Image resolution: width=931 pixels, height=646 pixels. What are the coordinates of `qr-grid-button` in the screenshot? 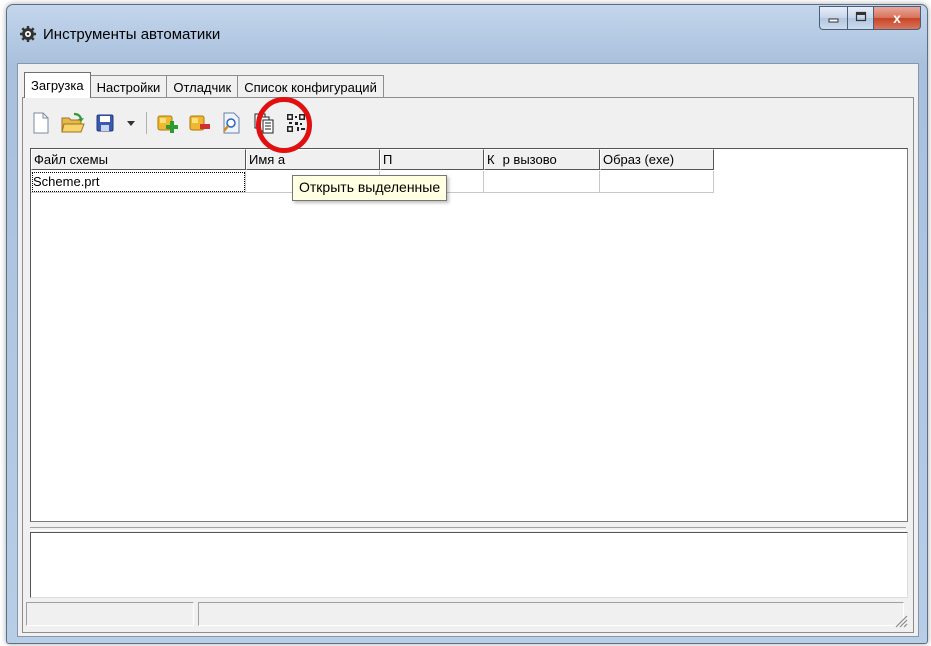 It's located at (296, 123).